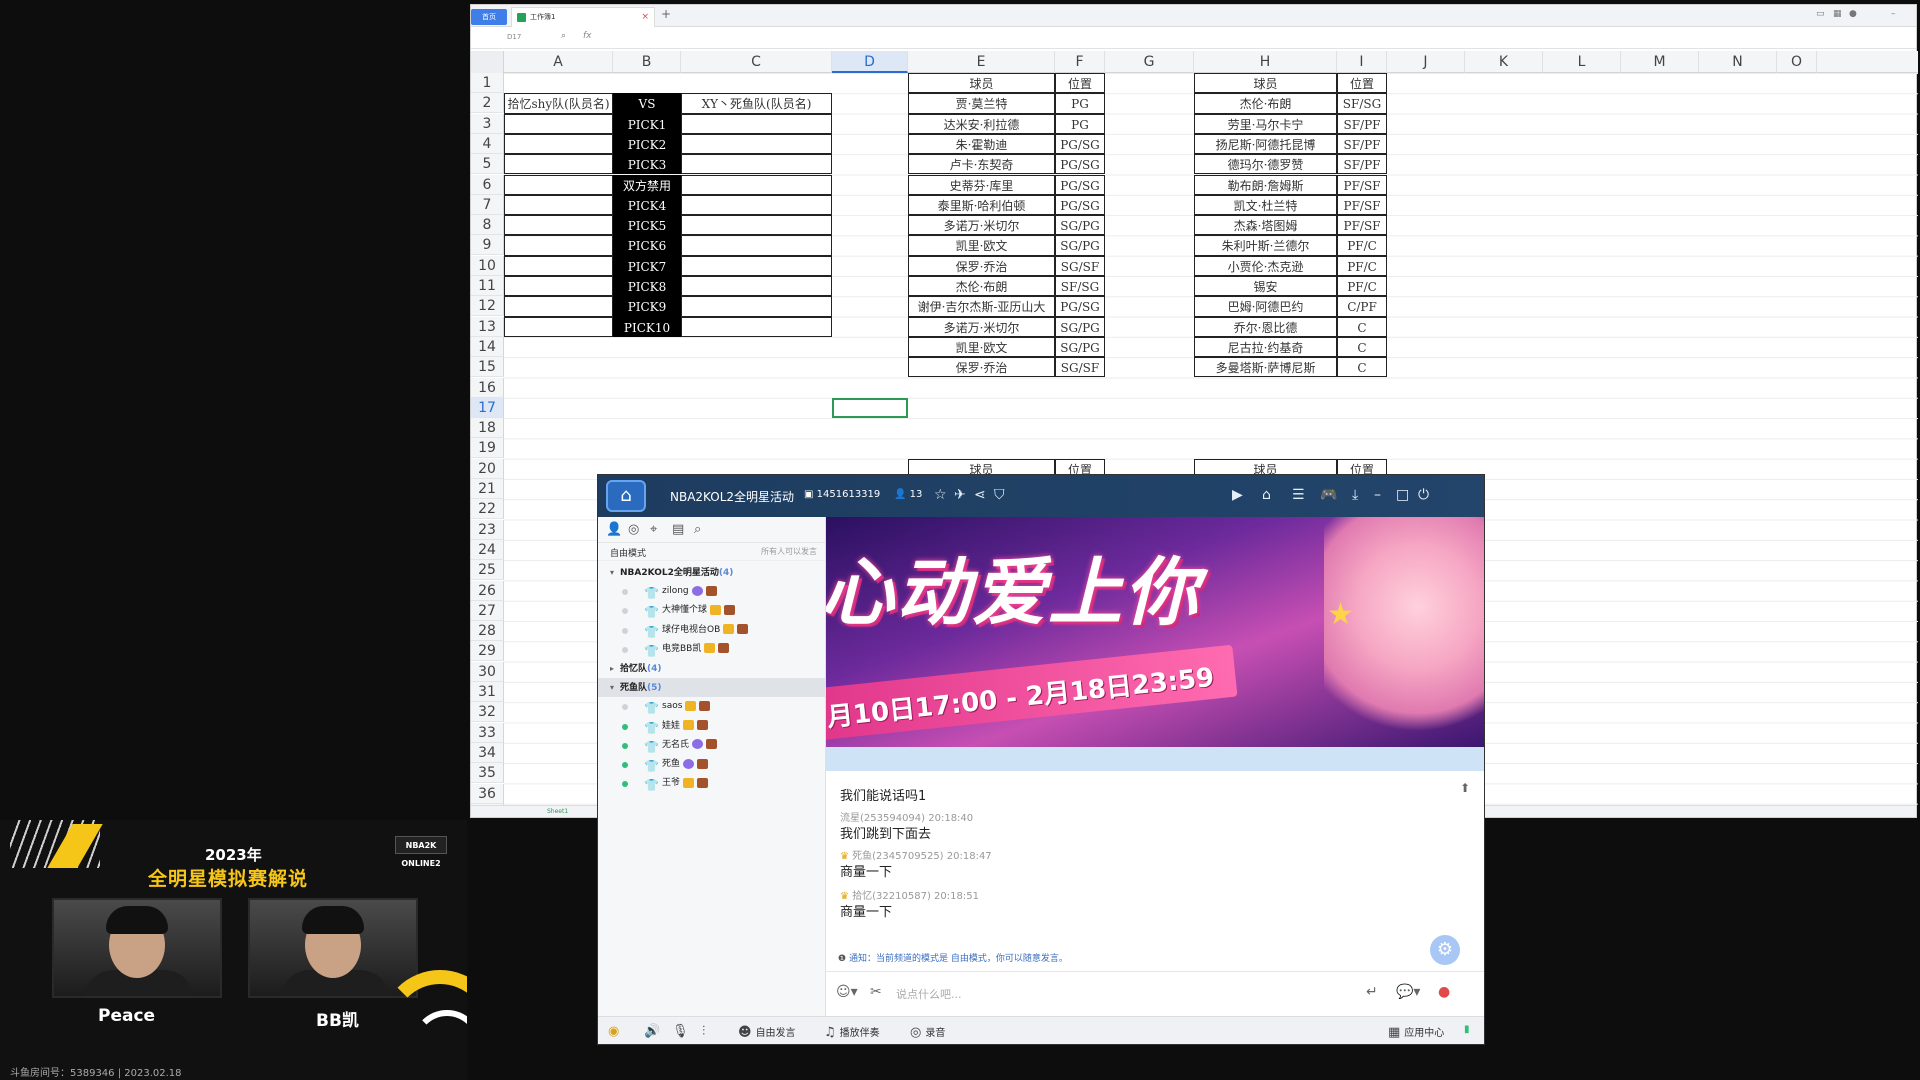 The width and height of the screenshot is (1920, 1080). I want to click on roster-right-player: 尼古拉·约基奇, so click(1265, 347).